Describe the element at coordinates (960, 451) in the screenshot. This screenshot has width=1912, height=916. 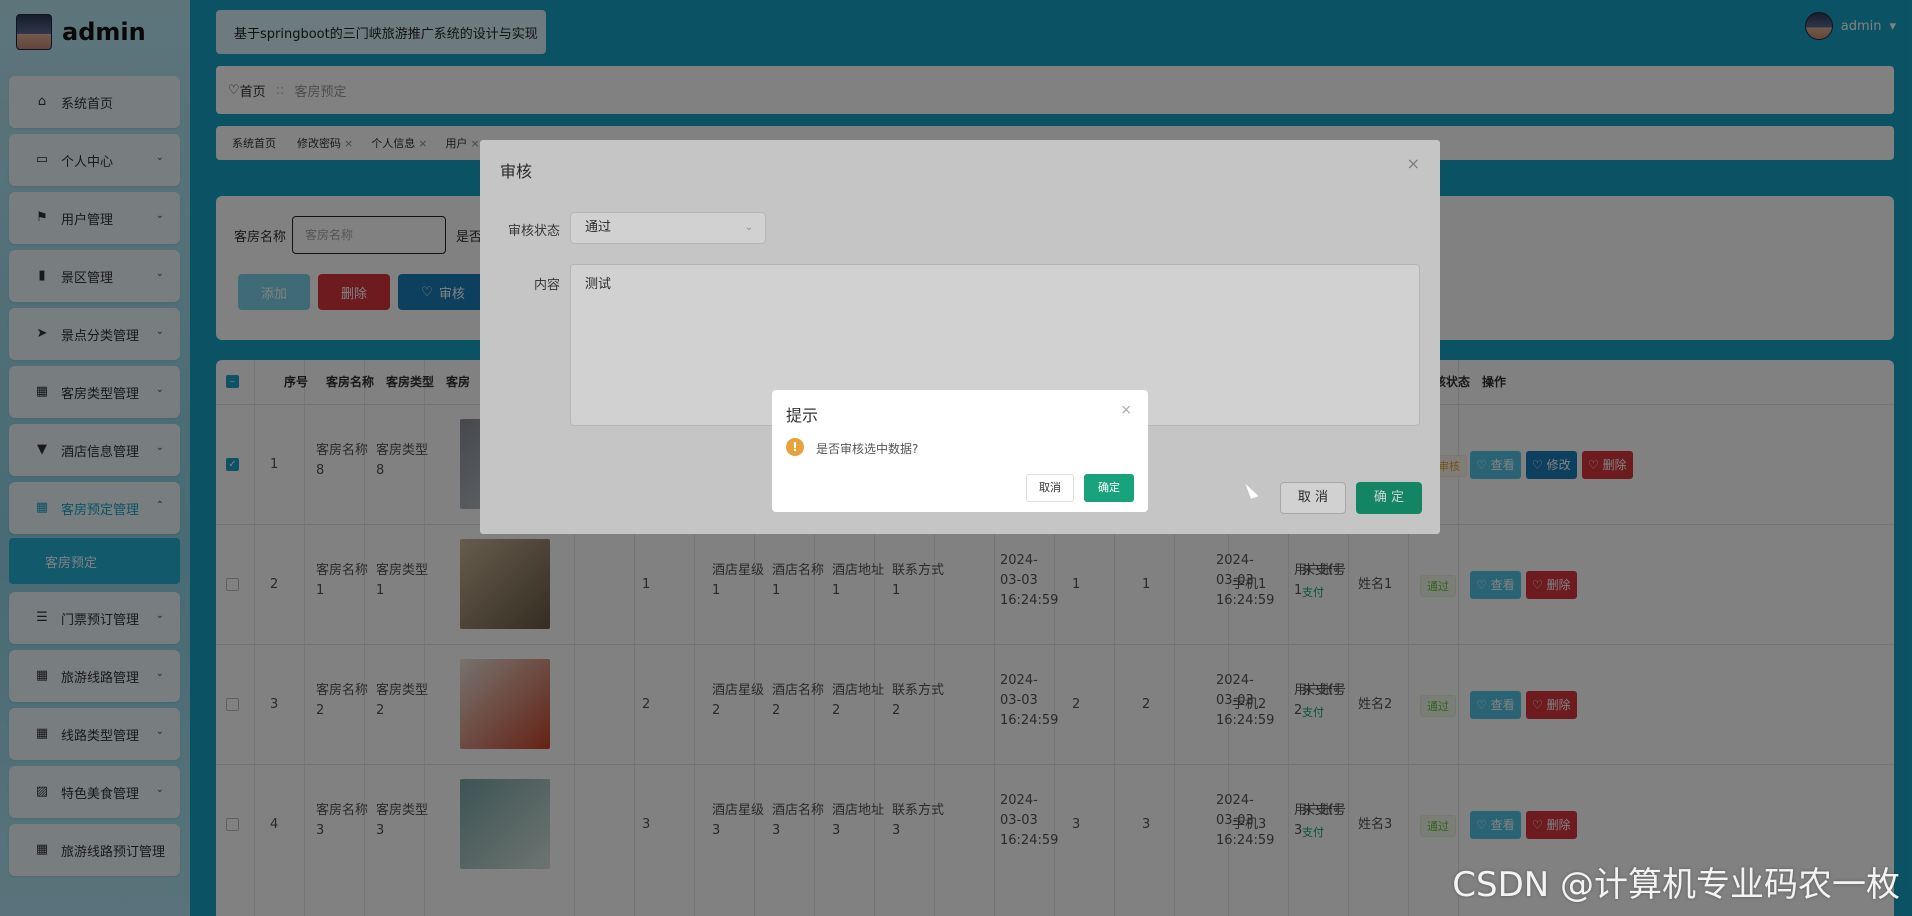
I see `confirm-box: 提示 × ! 是否审核选中数据? 取消 确定` at that location.